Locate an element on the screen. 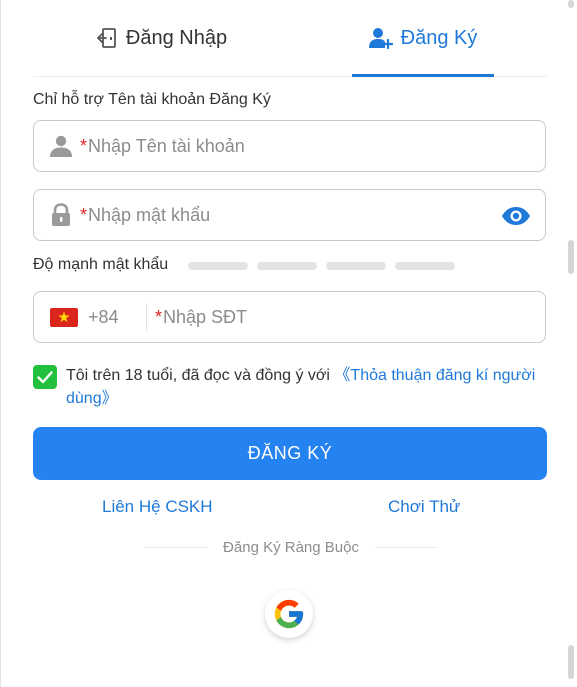 This screenshot has height=687, width=577. scrollbar-thumb is located at coordinates (571, 257).